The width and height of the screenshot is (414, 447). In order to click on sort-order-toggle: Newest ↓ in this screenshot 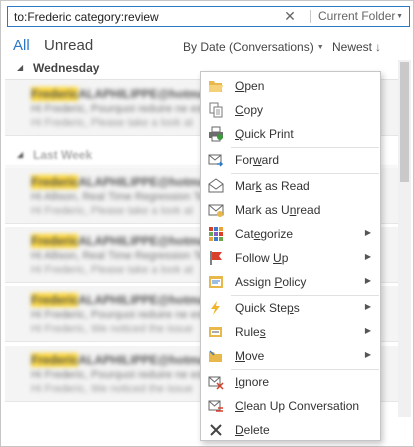, I will do `click(356, 47)`.